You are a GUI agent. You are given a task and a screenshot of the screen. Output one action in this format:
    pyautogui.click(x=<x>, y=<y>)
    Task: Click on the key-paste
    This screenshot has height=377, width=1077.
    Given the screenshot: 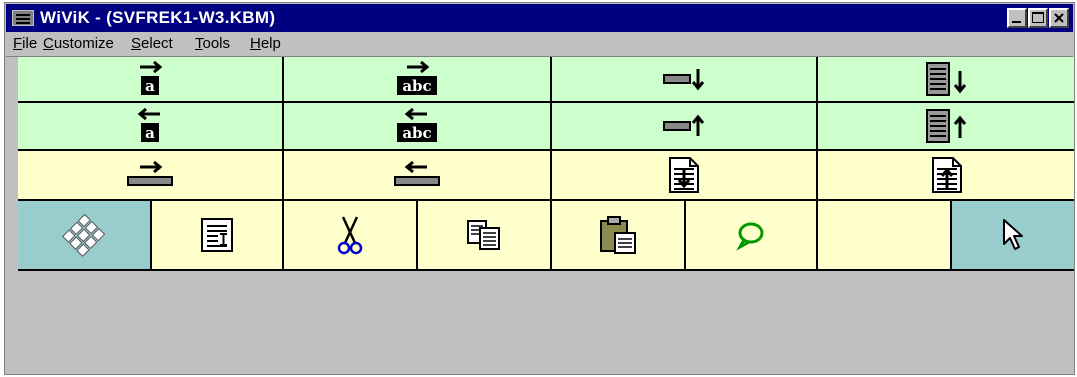 What is the action you would take?
    pyautogui.click(x=619, y=236)
    